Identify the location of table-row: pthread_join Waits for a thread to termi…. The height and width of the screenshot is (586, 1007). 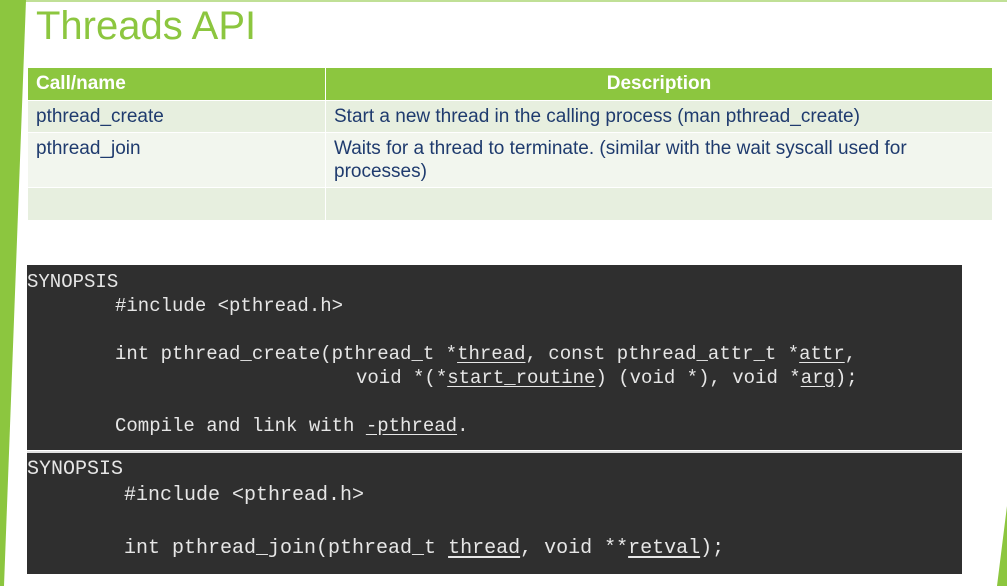
(510, 160).